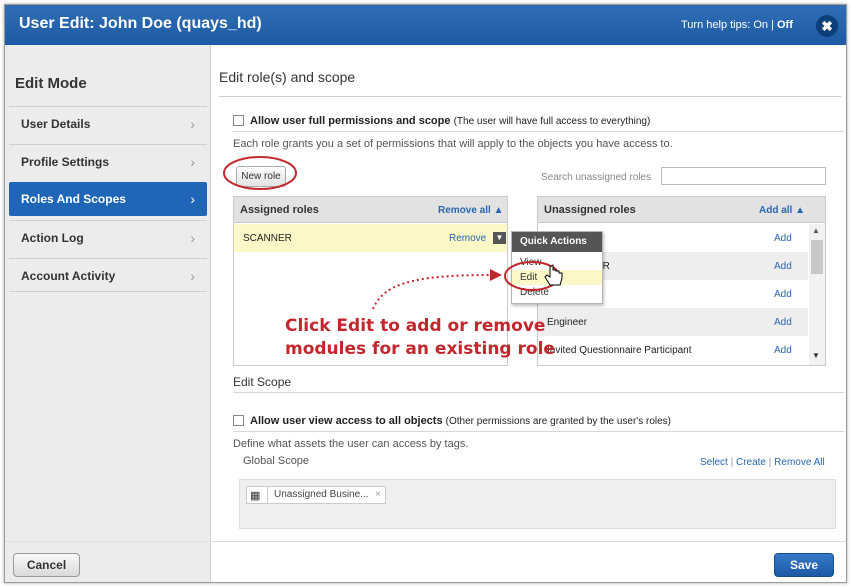 The image size is (851, 587). I want to click on dialog-title: User Edit: John Doe (quays_hd), so click(140, 23).